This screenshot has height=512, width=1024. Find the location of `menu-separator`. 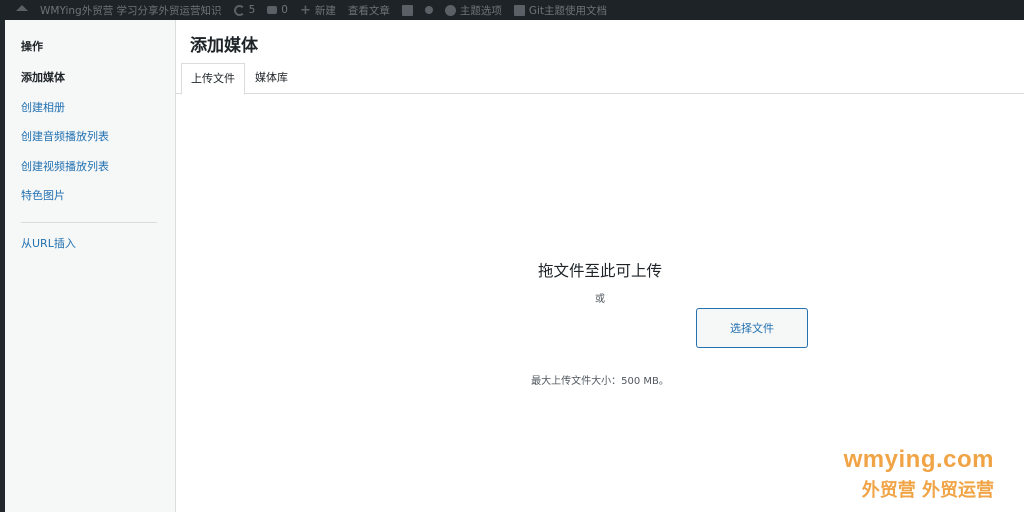

menu-separator is located at coordinates (89, 222).